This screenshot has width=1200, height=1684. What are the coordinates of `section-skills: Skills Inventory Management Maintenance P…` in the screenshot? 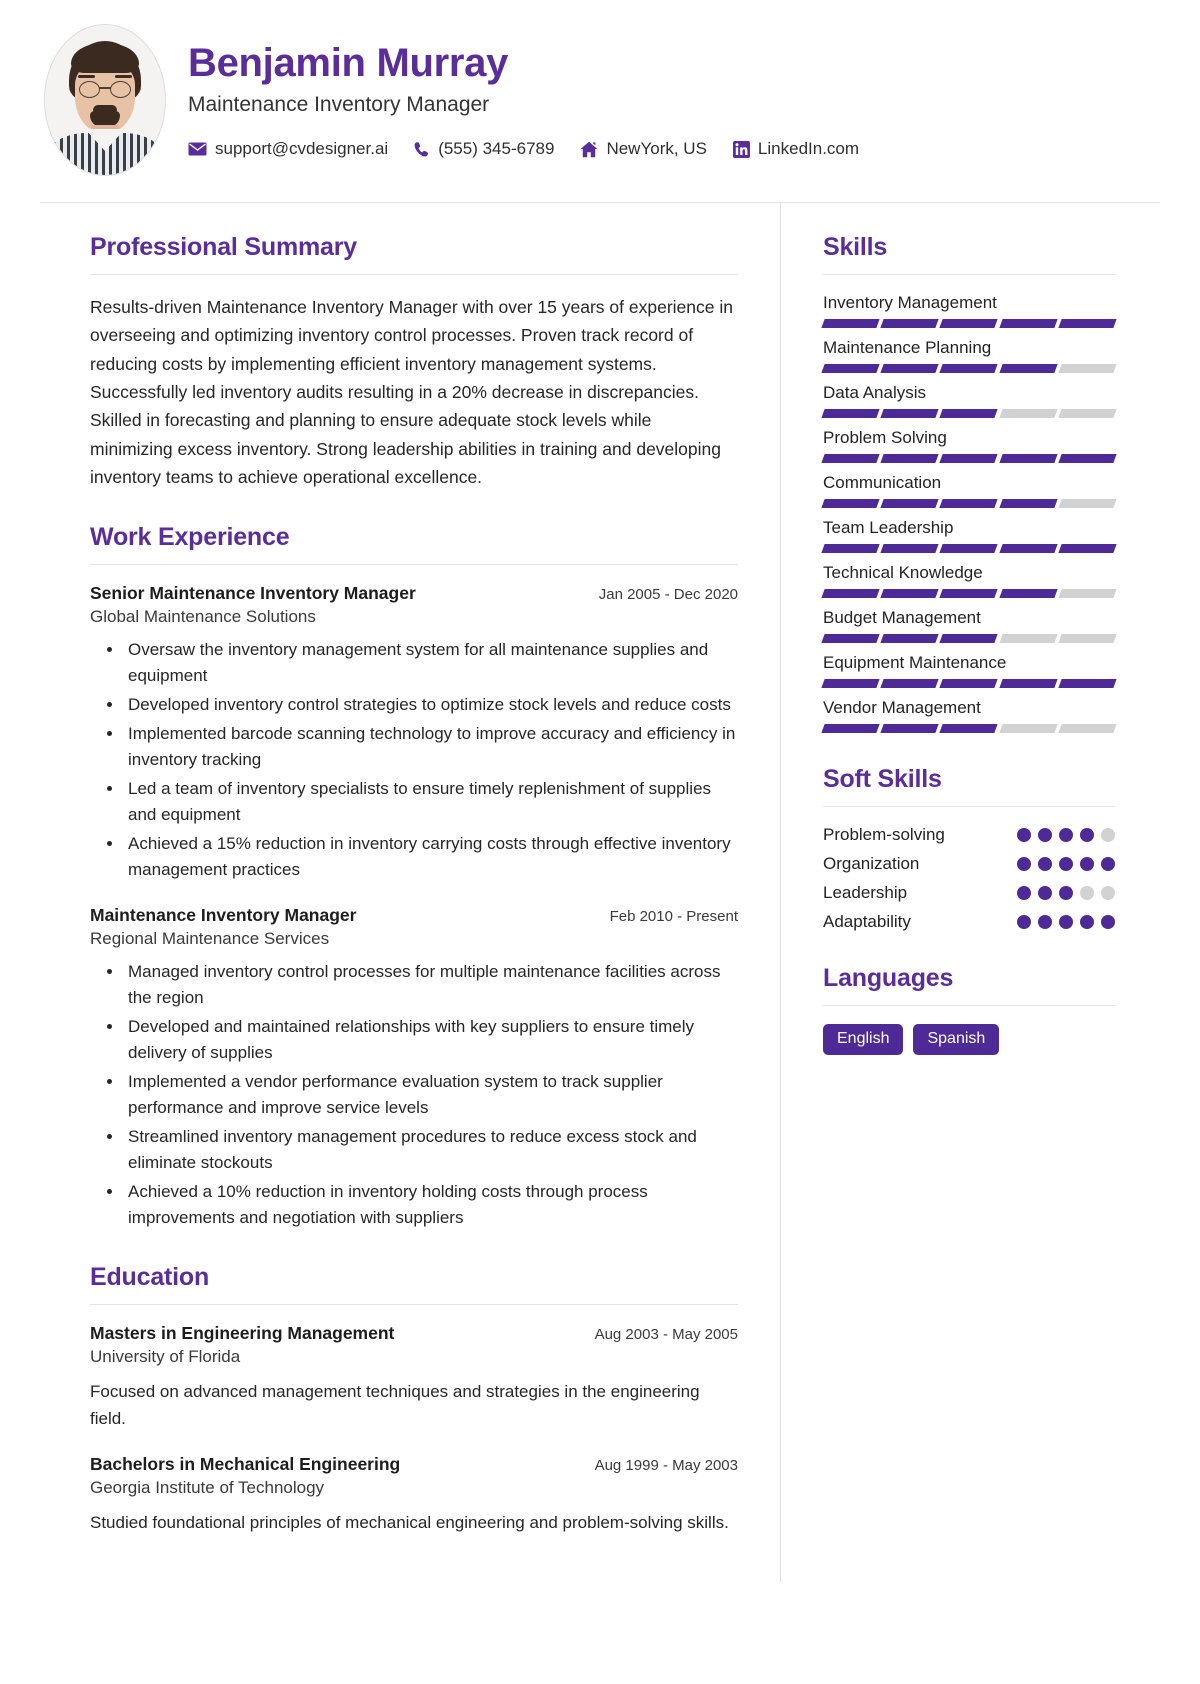 It's located at (969, 483).